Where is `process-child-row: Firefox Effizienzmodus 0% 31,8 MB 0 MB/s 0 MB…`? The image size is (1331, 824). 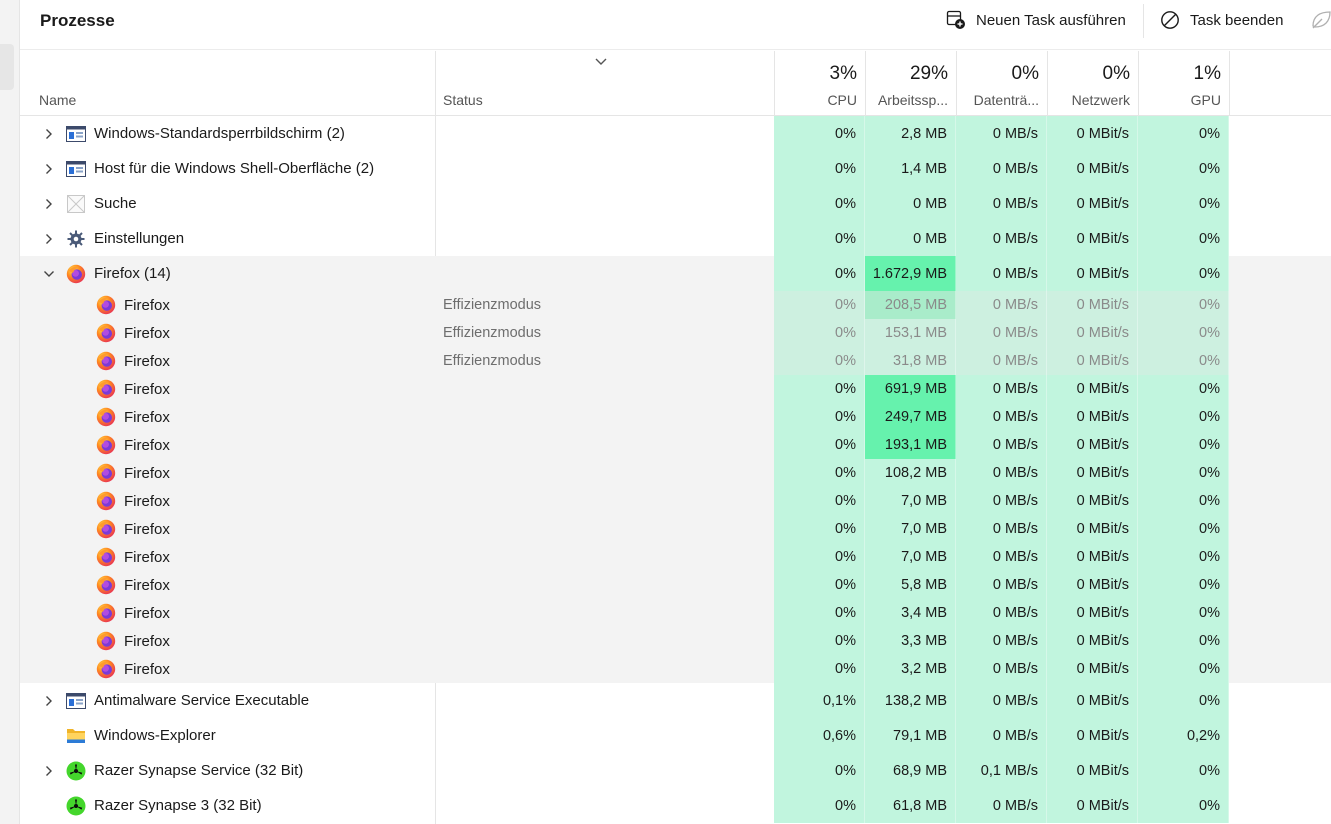 process-child-row: Firefox Effizienzmodus 0% 31,8 MB 0 MB/s 0 MB… is located at coordinates (675, 361).